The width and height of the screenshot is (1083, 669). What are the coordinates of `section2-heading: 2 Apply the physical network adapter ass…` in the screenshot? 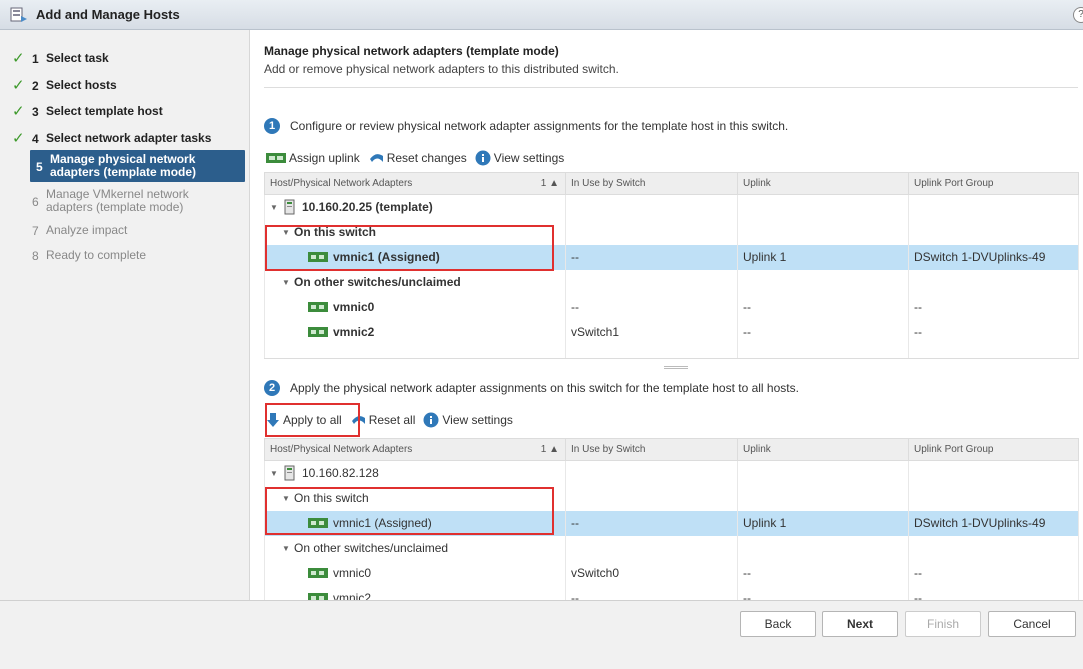 It's located at (531, 388).